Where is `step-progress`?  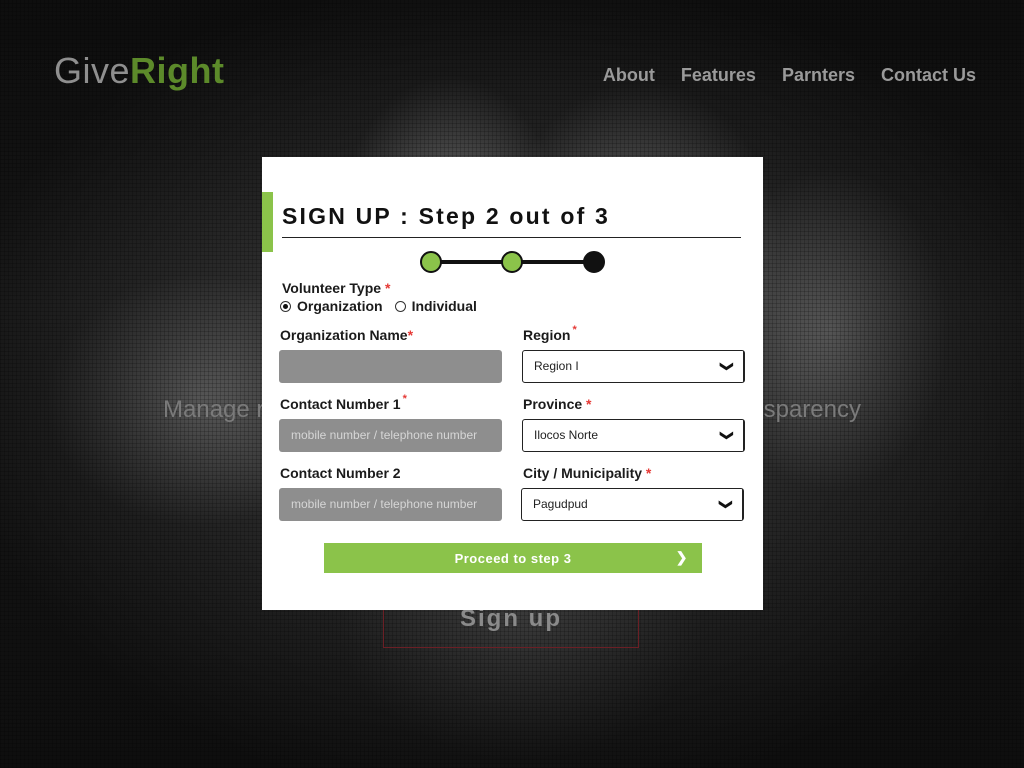 step-progress is located at coordinates (513, 262).